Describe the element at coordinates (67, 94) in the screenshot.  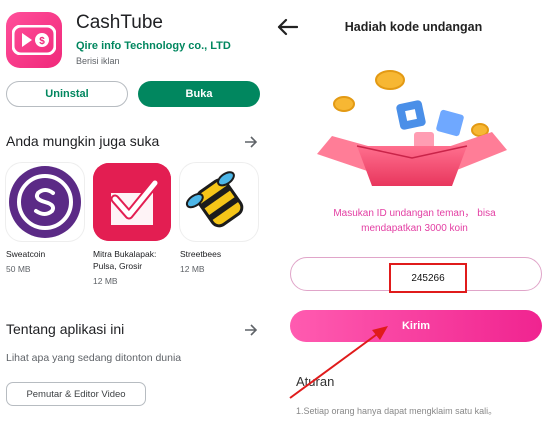
I see `uninstall-button: Uninstal` at that location.